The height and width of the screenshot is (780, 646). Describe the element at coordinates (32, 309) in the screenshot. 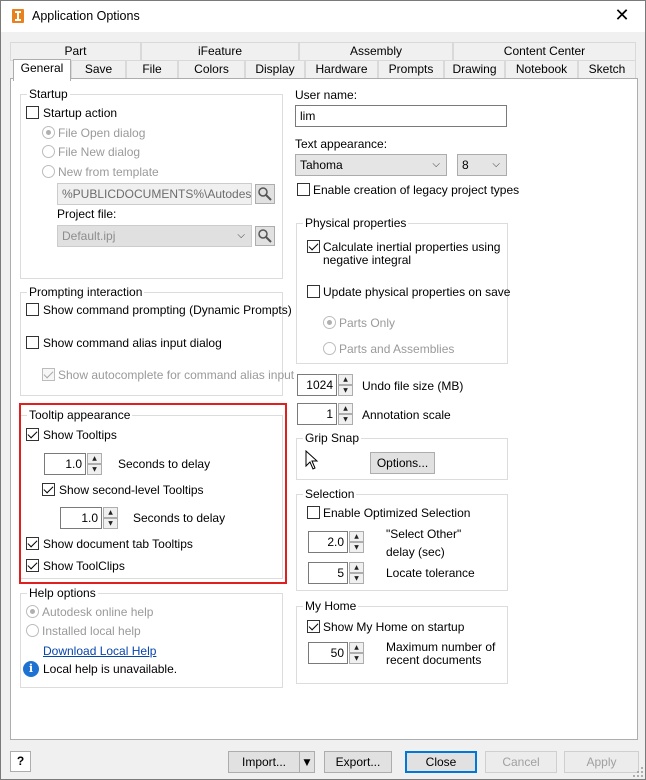

I see `show-command-prompting-checkbox` at that location.